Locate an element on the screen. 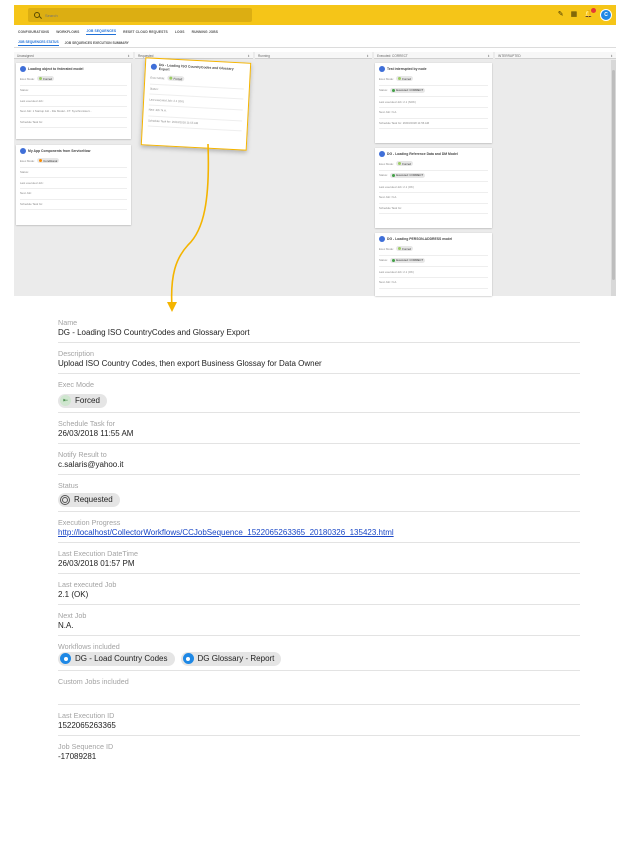 The image size is (620, 855). scrollbar-thumb is located at coordinates (613, 175).